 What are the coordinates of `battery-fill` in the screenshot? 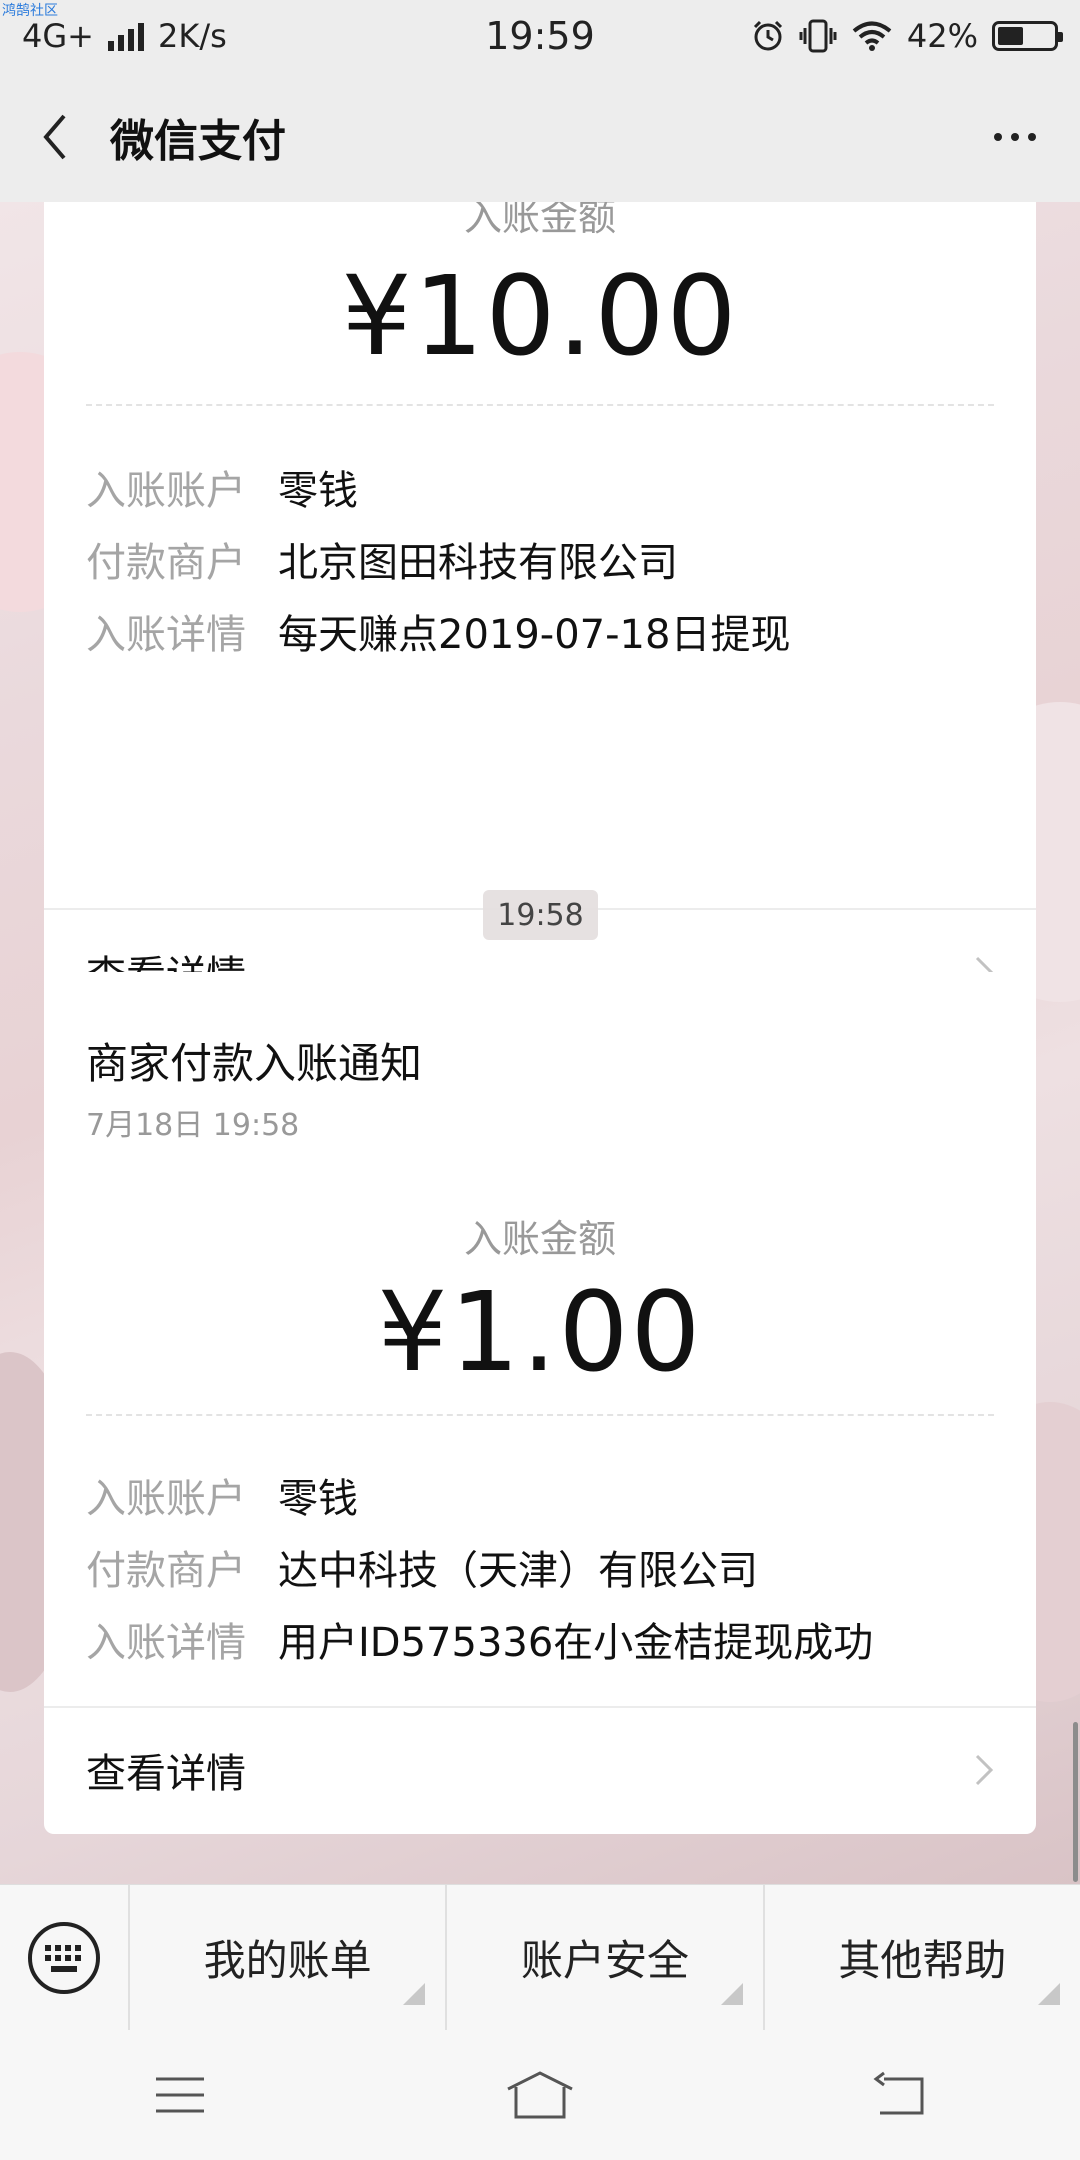 It's located at (1011, 36).